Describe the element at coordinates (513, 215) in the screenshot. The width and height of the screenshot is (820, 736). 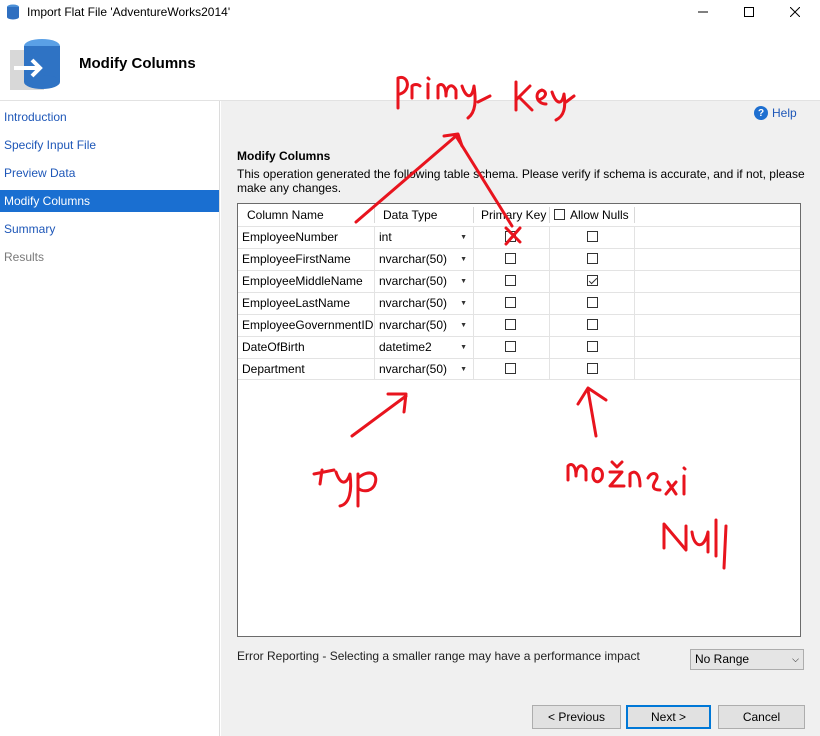
I see `column-header-primary-key: Primary Key` at that location.